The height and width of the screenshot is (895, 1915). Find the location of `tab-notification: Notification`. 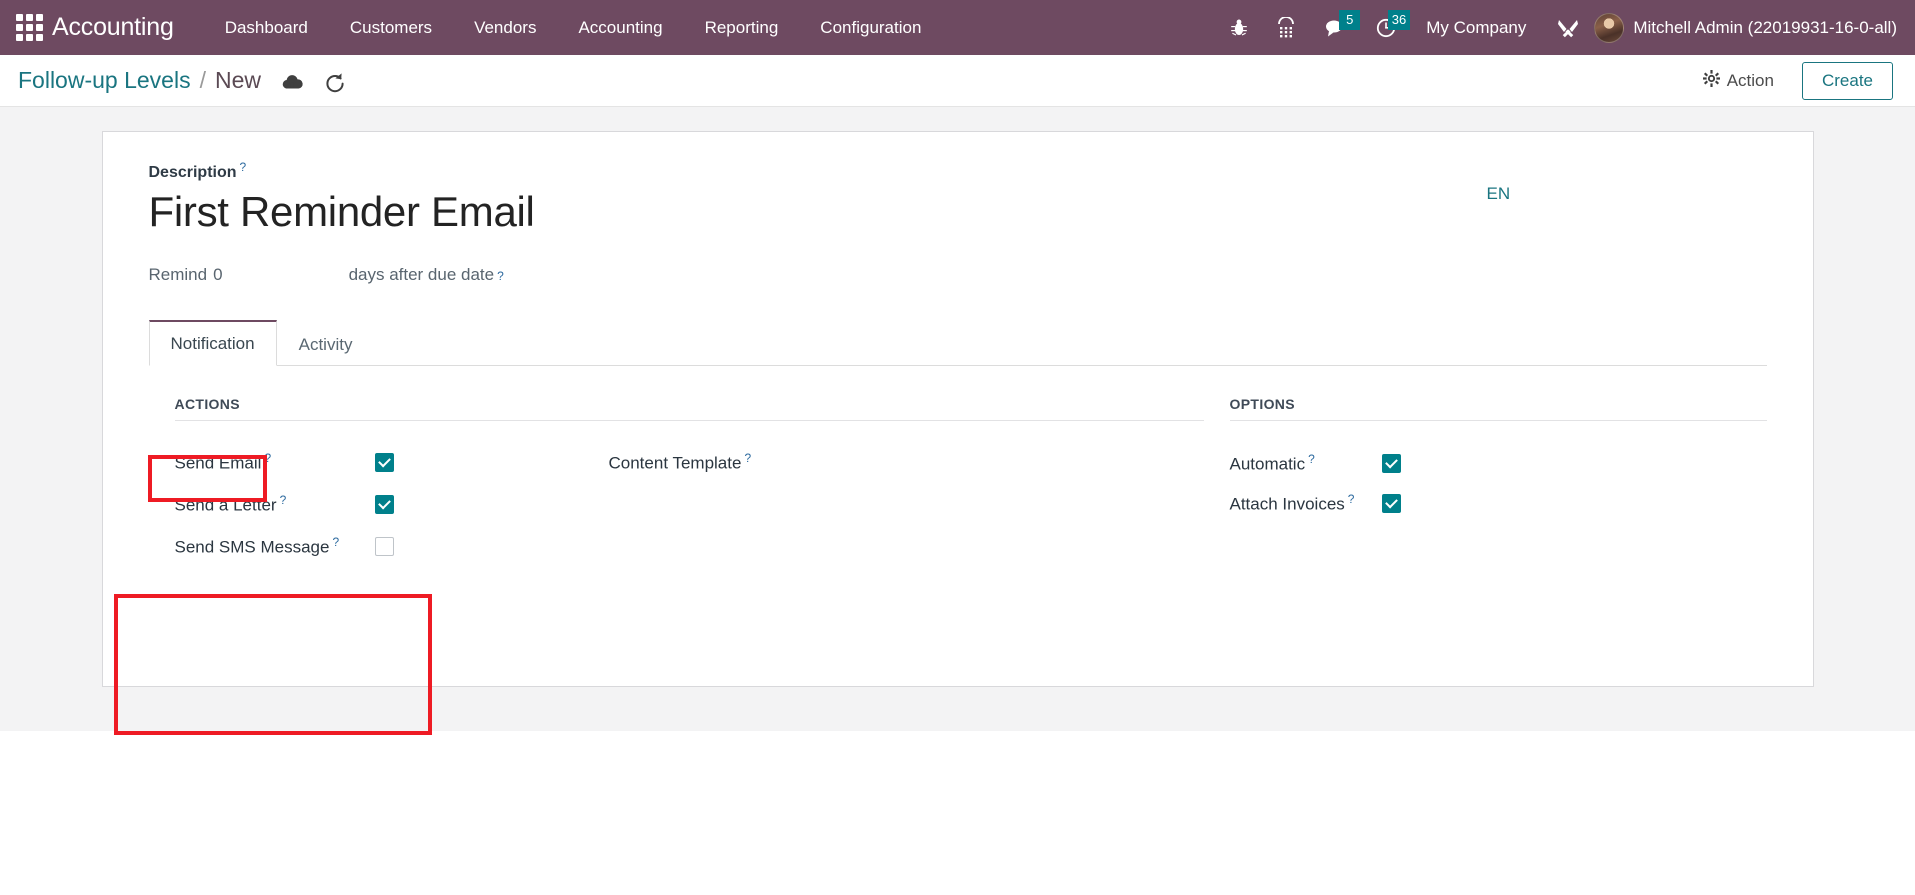

tab-notification: Notification is located at coordinates (212, 343).